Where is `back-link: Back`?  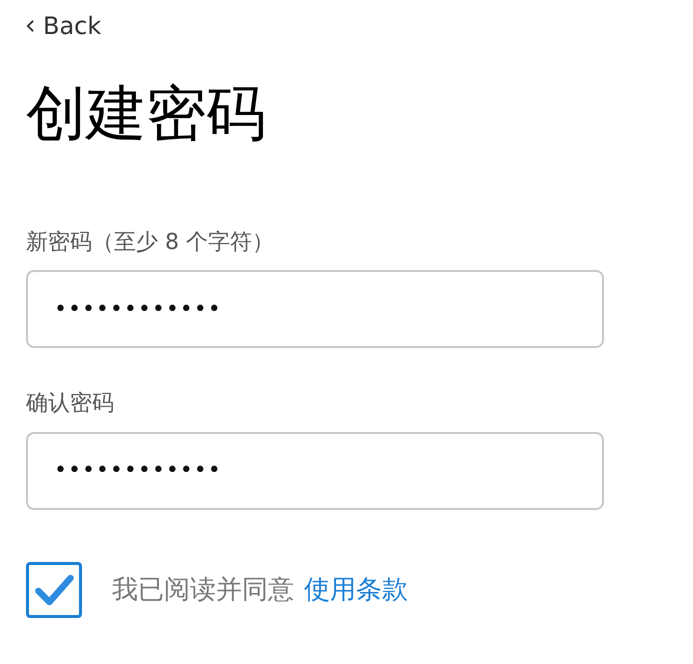
back-link: Back is located at coordinates (64, 26).